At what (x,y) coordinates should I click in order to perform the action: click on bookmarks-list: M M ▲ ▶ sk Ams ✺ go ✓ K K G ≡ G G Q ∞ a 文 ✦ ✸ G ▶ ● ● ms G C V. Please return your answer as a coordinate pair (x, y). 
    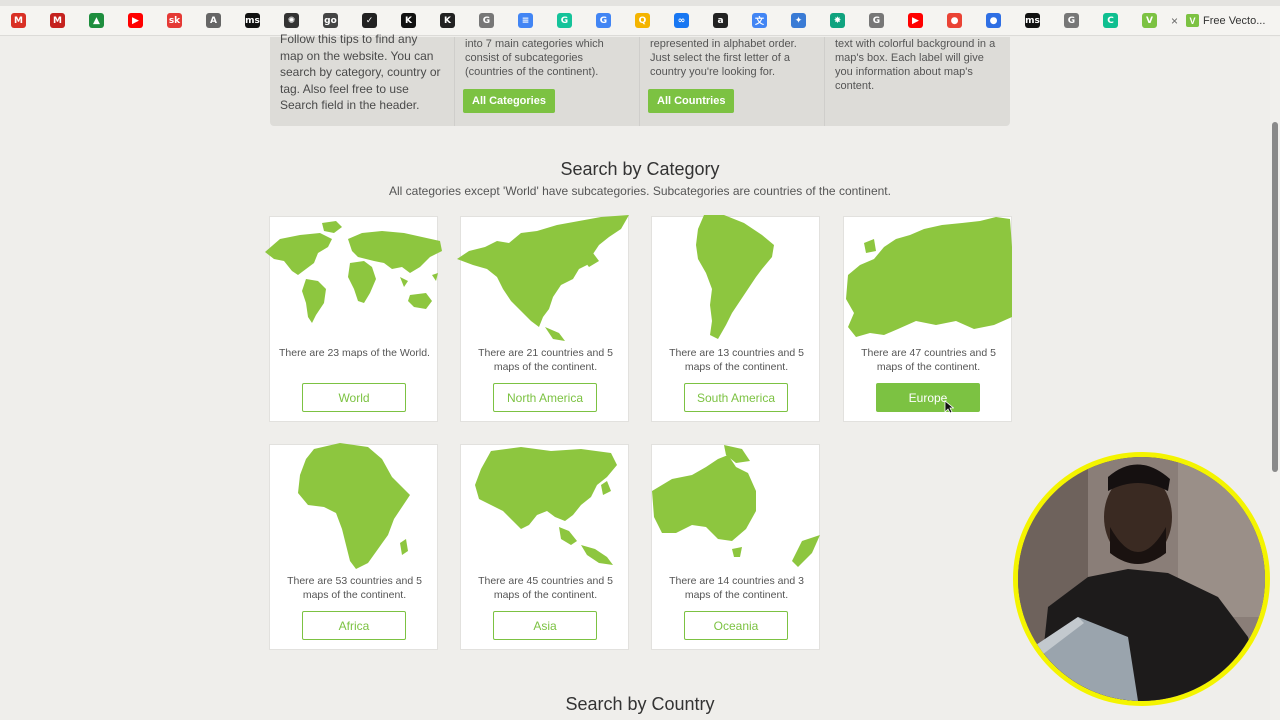
    Looking at the image, I should click on (596, 20).